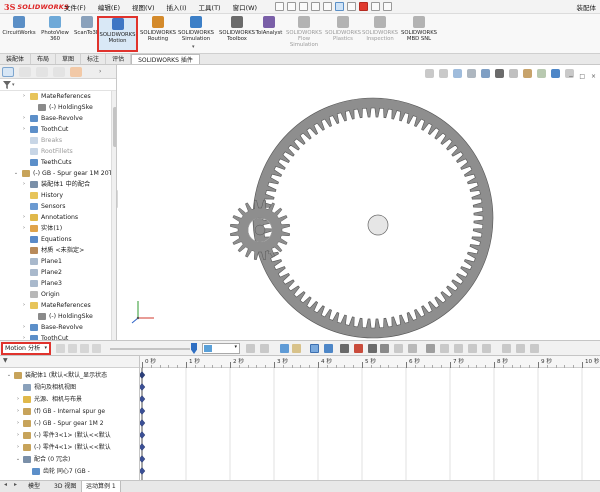 The width and height of the screenshot is (600, 492). What do you see at coordinates (60, 348) in the screenshot?
I see `calculate-icon` at bounding box center [60, 348].